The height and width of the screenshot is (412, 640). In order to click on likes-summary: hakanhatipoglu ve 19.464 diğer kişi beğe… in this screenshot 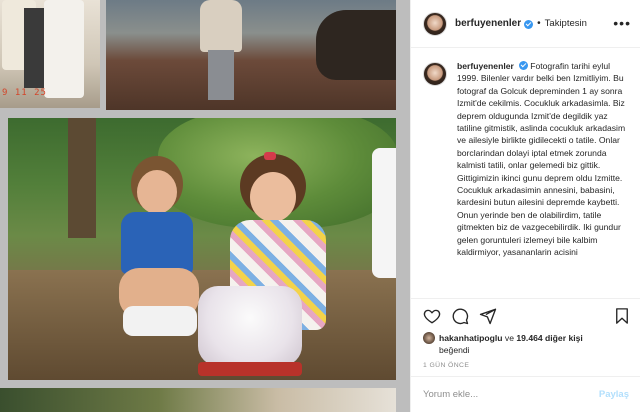, I will do `click(528, 344)`.